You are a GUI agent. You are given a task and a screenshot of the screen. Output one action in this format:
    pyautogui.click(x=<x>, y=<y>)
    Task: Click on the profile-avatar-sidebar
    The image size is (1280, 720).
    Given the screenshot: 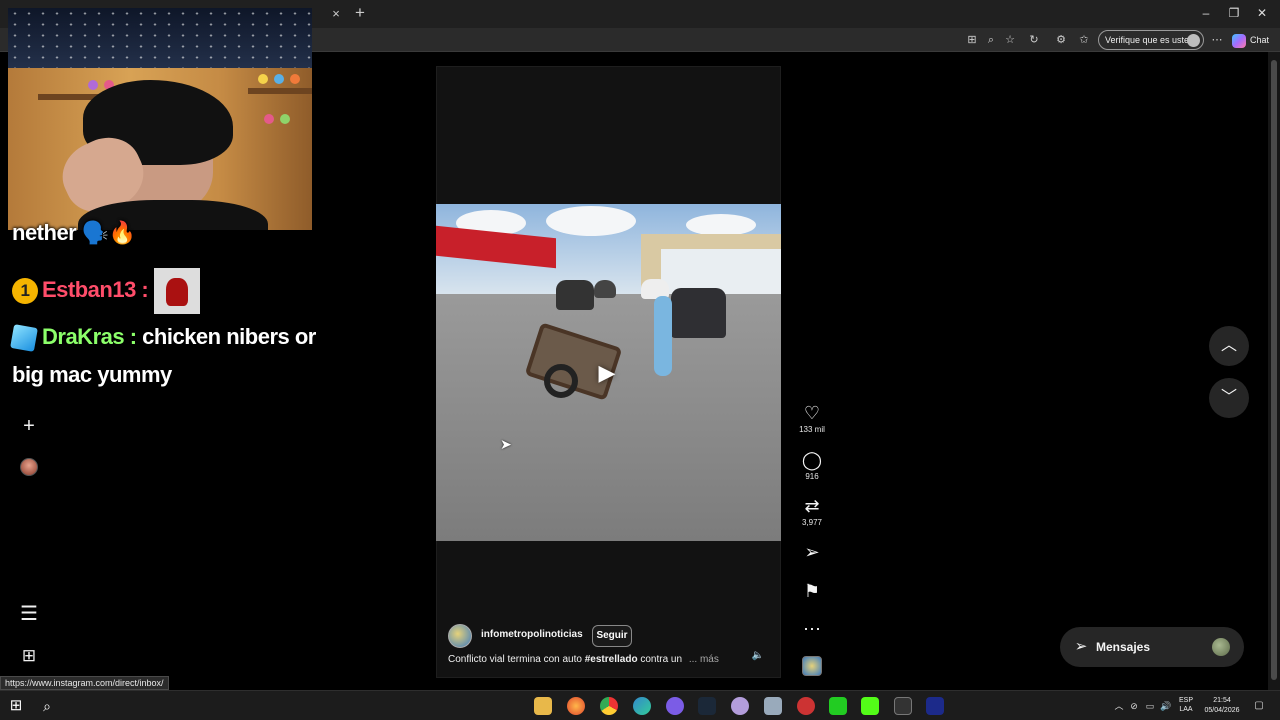 What is the action you would take?
    pyautogui.click(x=29, y=467)
    